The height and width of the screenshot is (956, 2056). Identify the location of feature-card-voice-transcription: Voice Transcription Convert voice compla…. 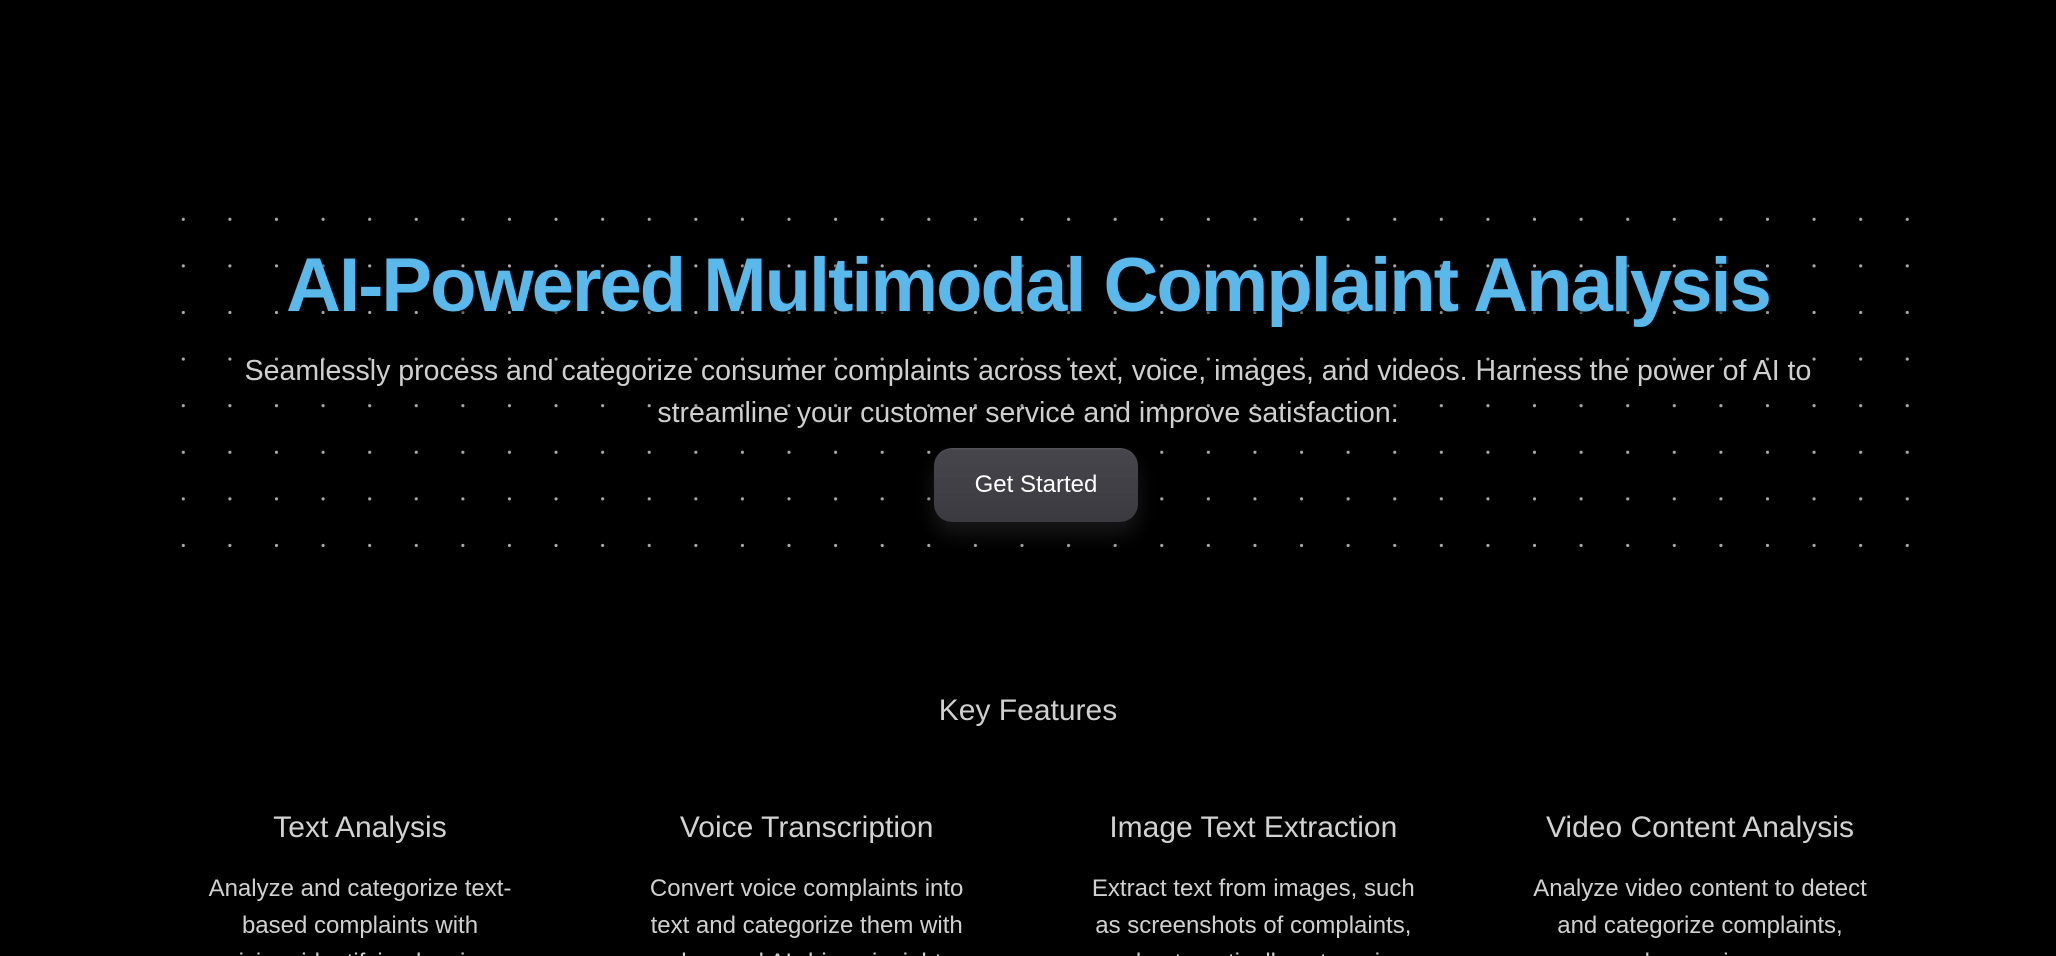
(807, 882).